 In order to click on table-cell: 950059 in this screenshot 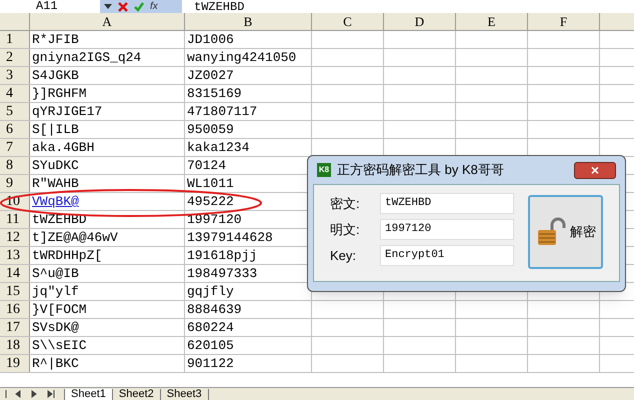, I will do `click(248, 129)`.